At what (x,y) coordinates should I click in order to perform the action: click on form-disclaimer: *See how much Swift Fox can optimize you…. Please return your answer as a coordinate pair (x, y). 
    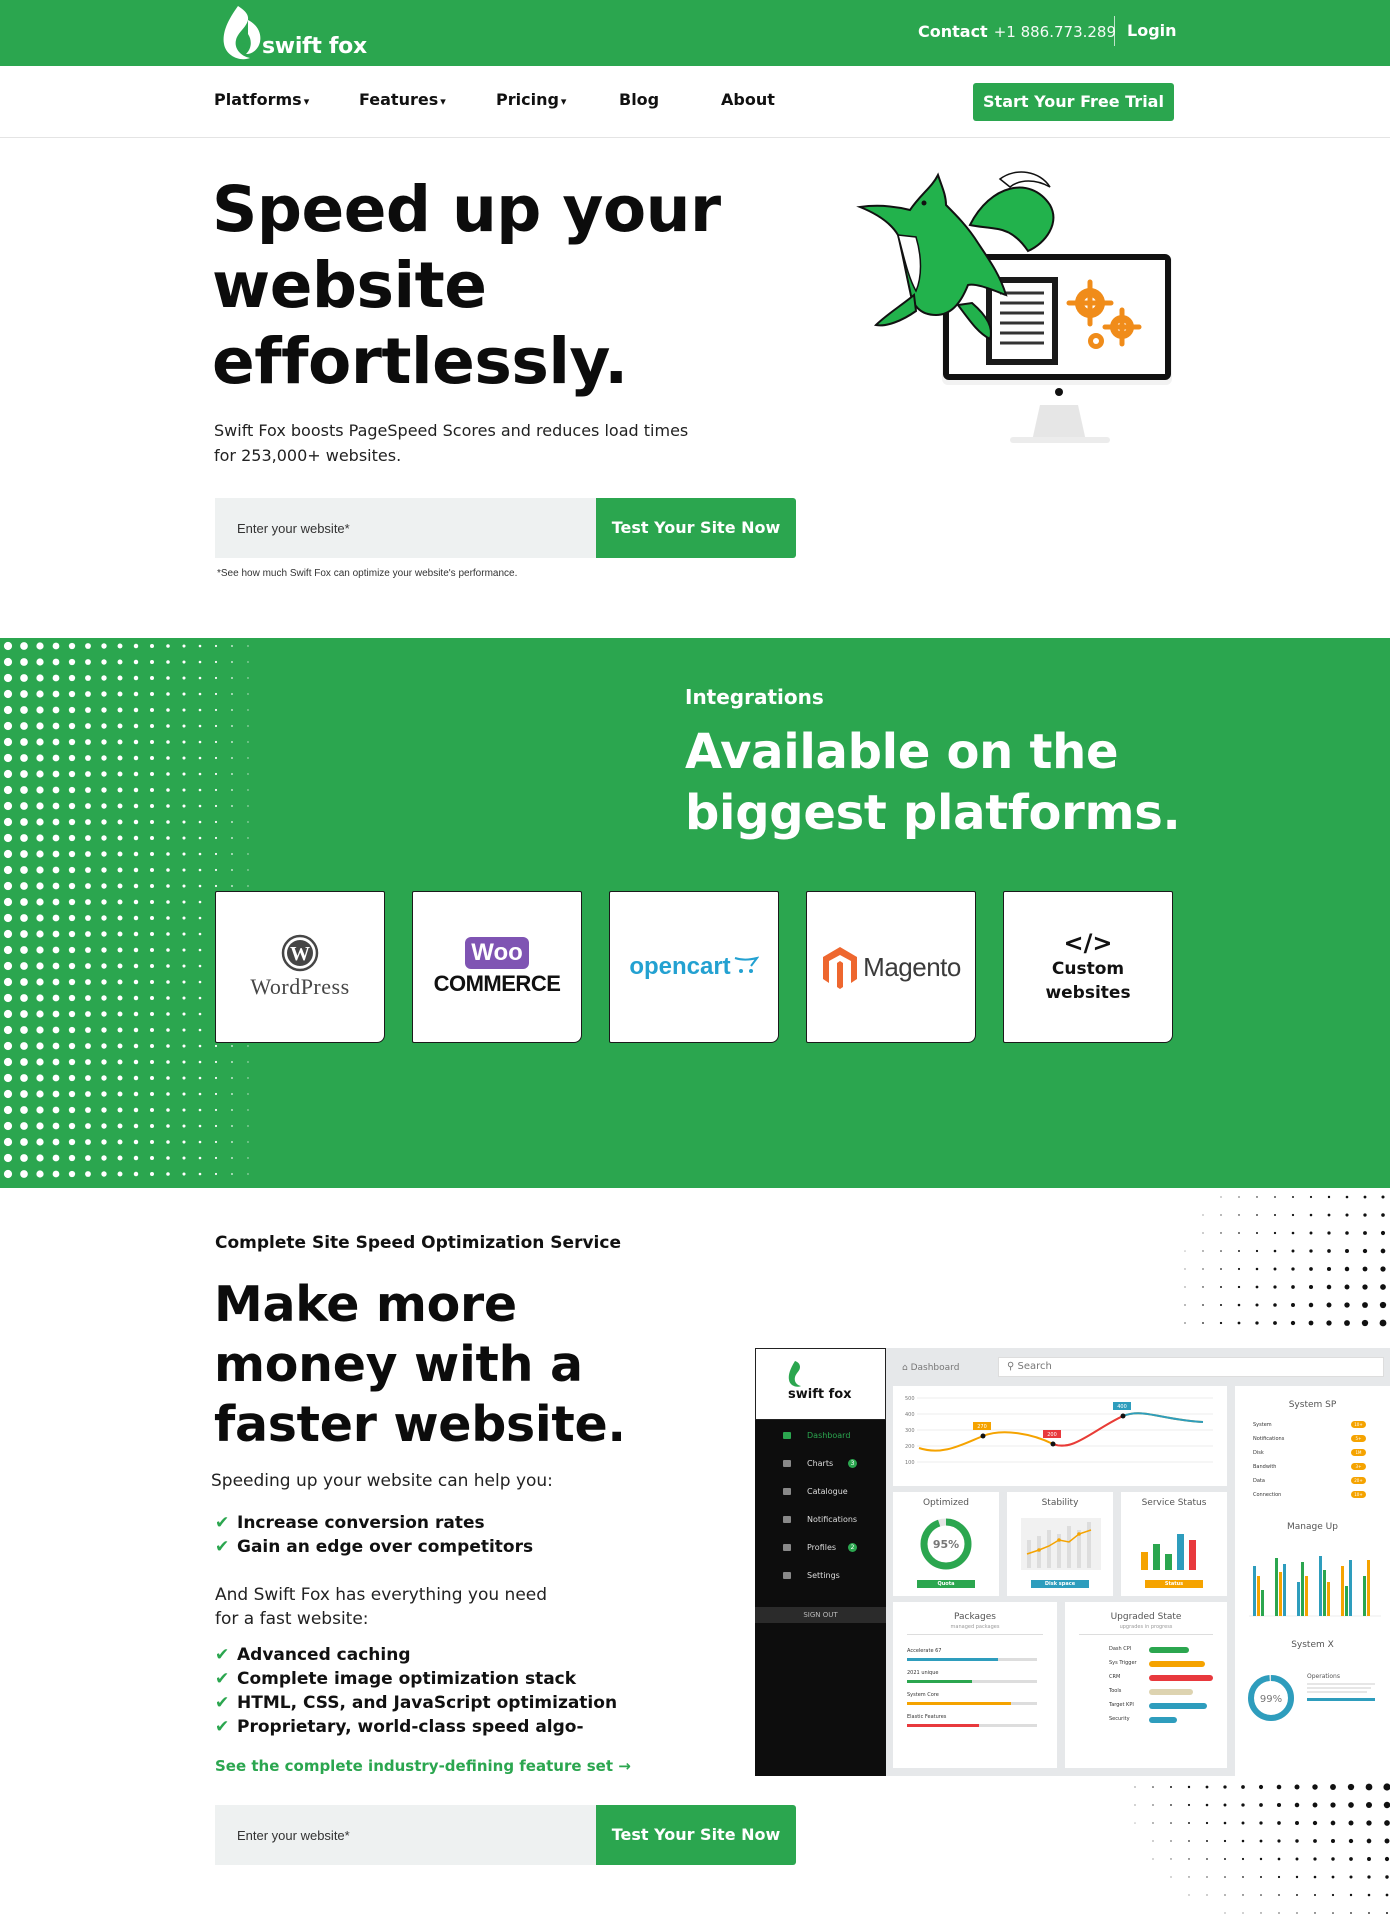
    Looking at the image, I should click on (367, 573).